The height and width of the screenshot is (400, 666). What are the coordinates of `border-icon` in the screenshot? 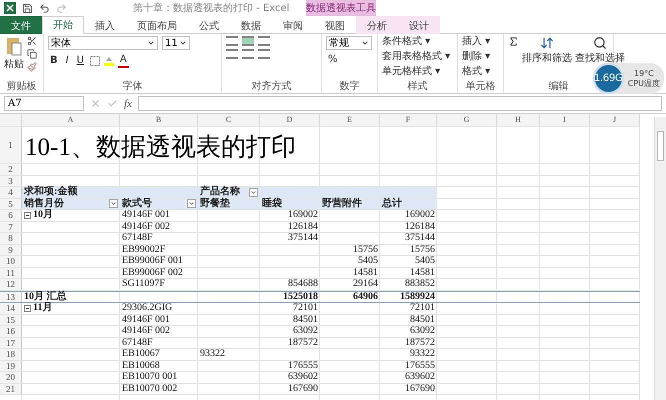 It's located at (95, 61).